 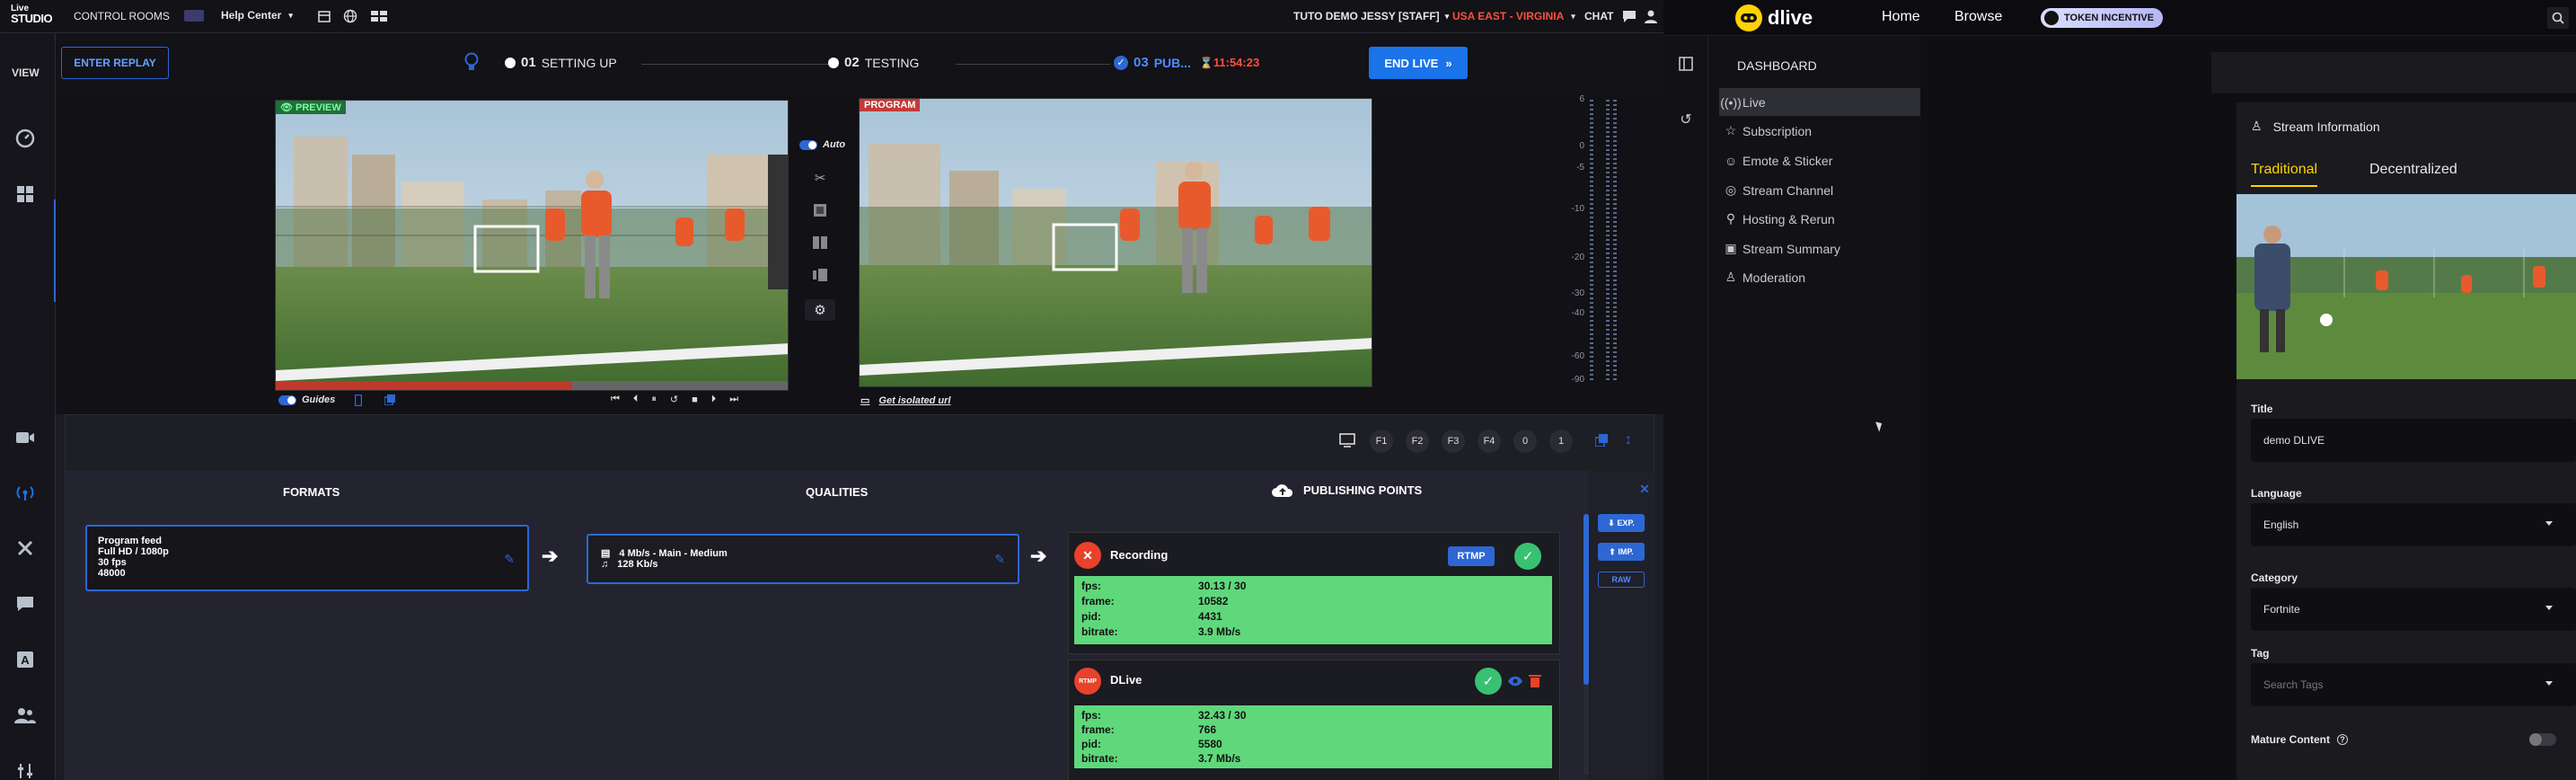 What do you see at coordinates (1418, 63) in the screenshot?
I see `end-live-button: END LIVE »` at bounding box center [1418, 63].